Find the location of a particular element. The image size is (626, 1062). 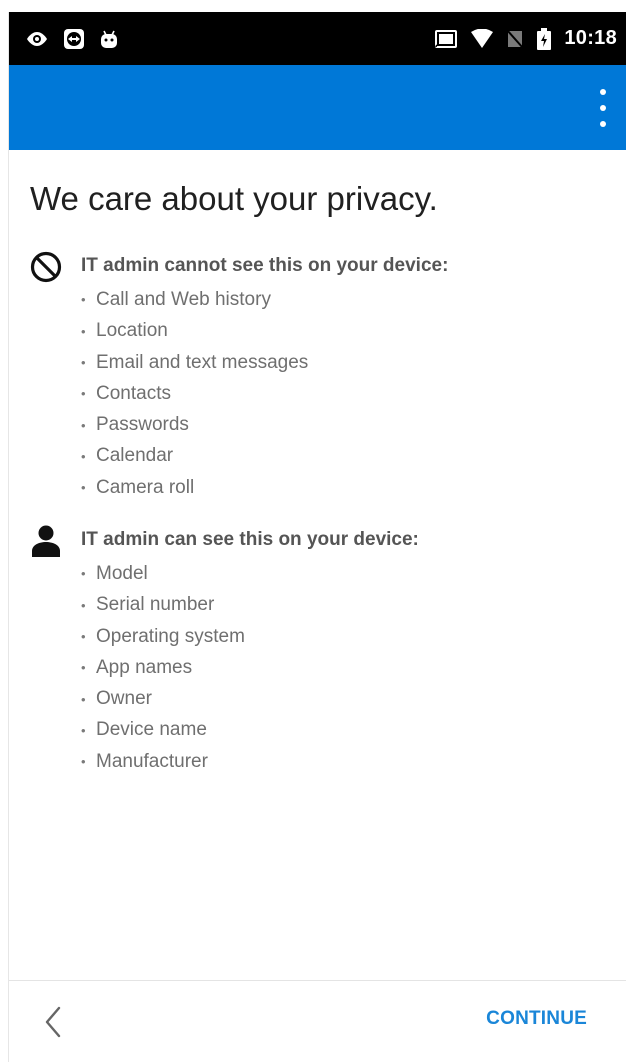

android-icon is located at coordinates (109, 39).